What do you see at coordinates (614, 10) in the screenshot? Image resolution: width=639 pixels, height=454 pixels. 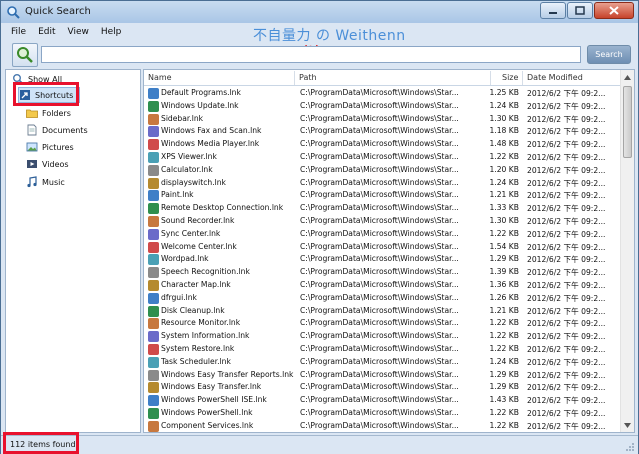 I see `close-button` at bounding box center [614, 10].